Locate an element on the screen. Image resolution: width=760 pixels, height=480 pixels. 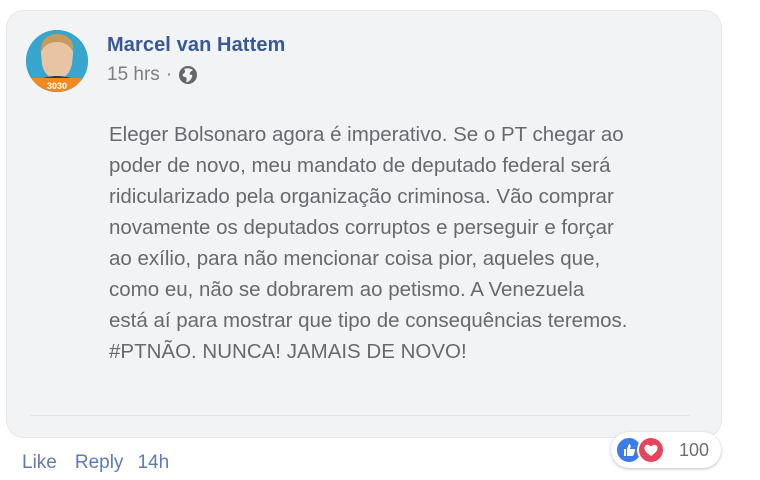
reactions-summary: 100 is located at coordinates (666, 450).